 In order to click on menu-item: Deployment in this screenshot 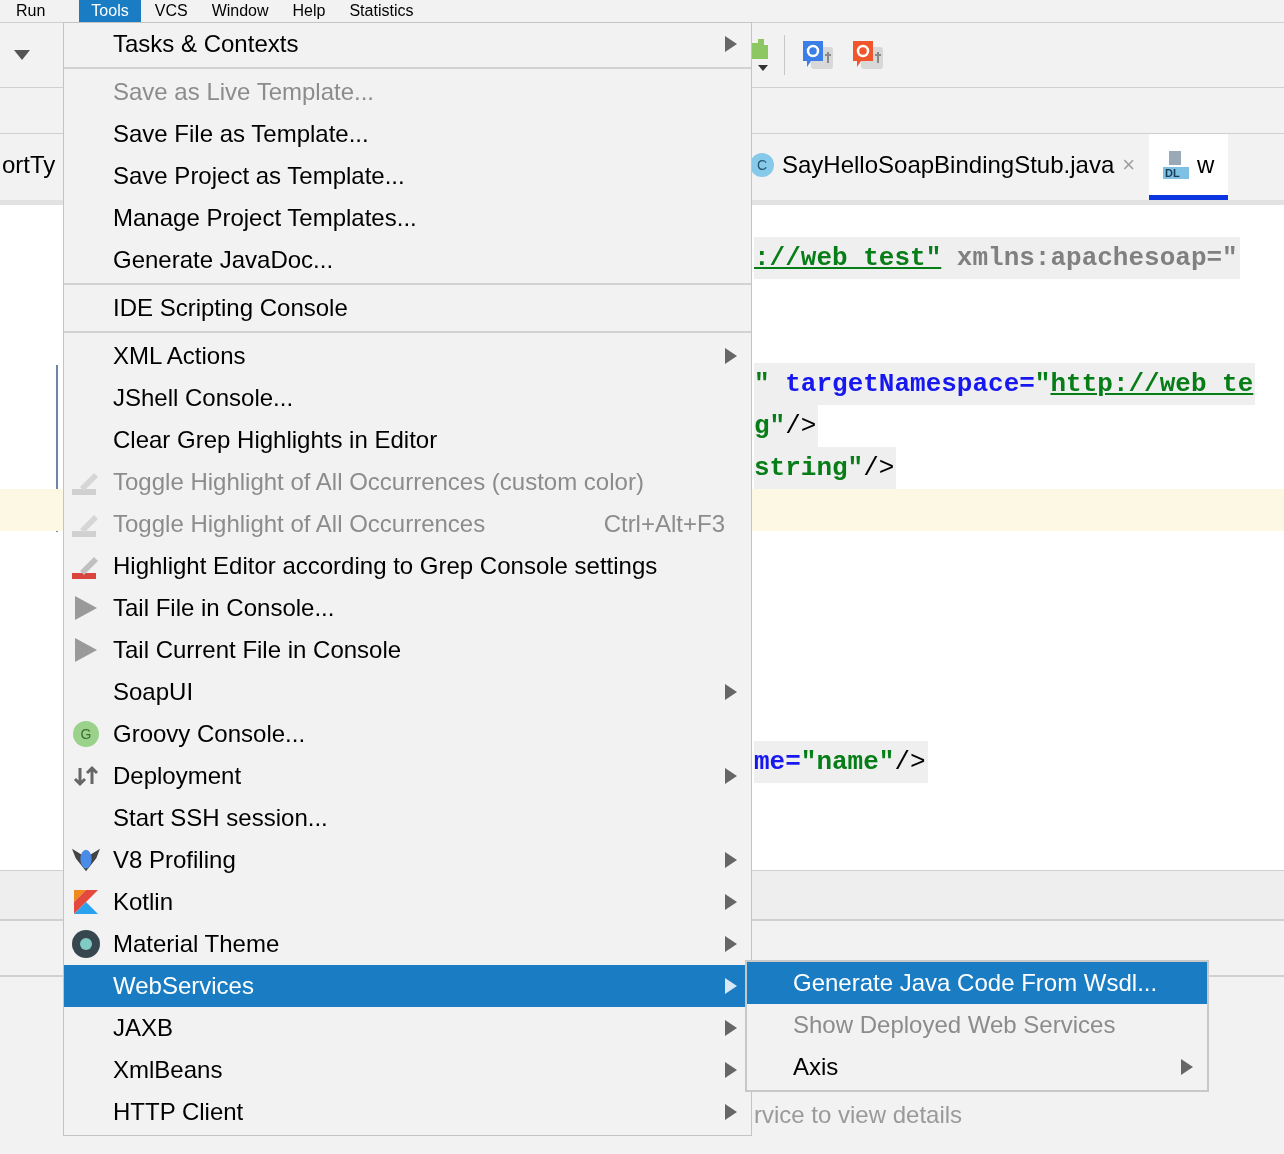, I will do `click(407, 776)`.